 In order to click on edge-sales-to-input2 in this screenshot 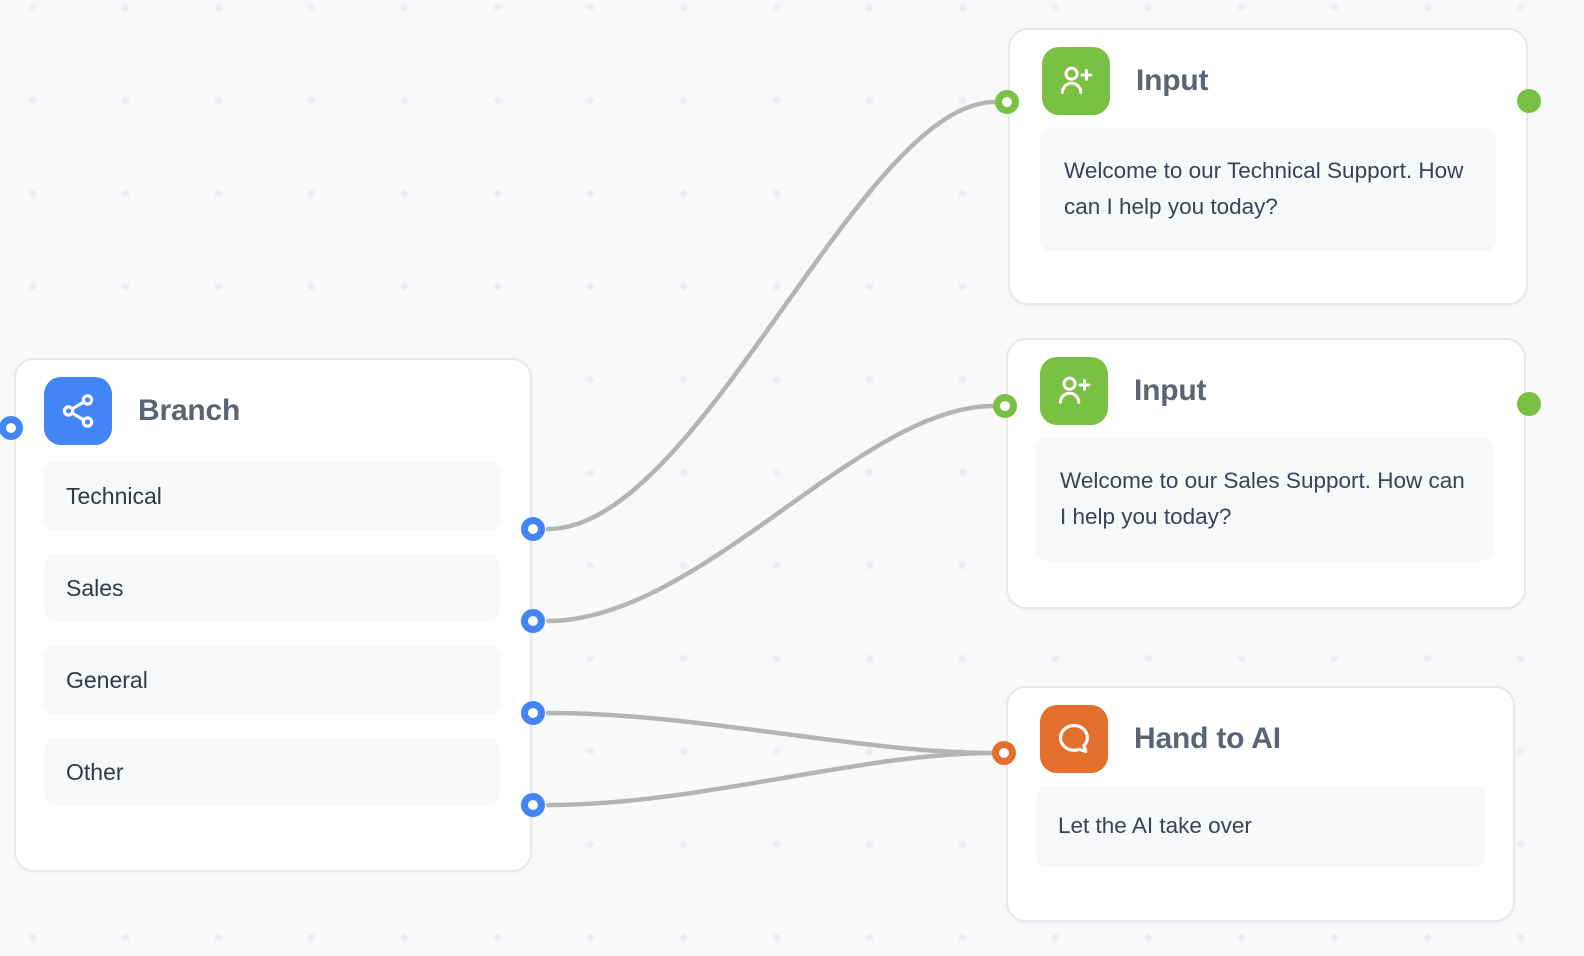, I will do `click(770, 513)`.